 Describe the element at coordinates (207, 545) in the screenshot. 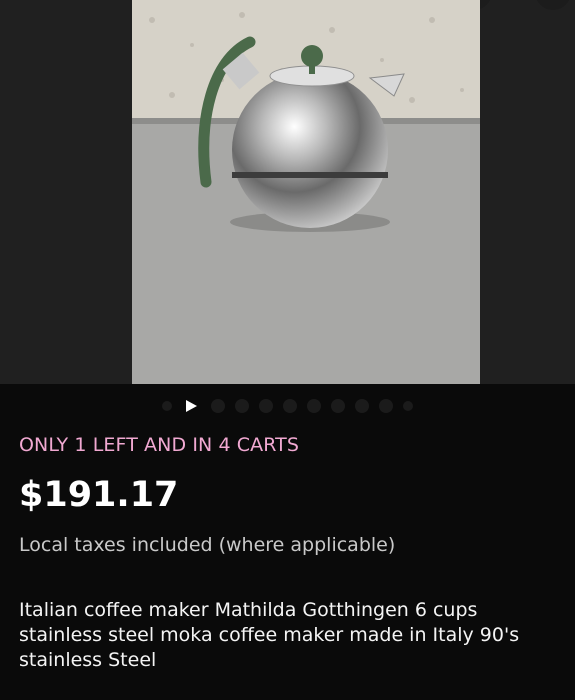

I see `tax-note: Local taxes included (where applicable)` at that location.